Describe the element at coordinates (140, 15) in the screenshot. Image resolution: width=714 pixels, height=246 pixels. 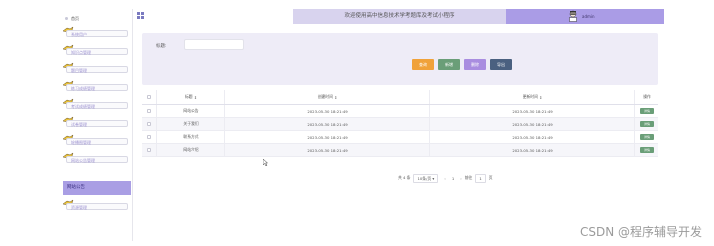
I see `menu-toggle-icon` at that location.